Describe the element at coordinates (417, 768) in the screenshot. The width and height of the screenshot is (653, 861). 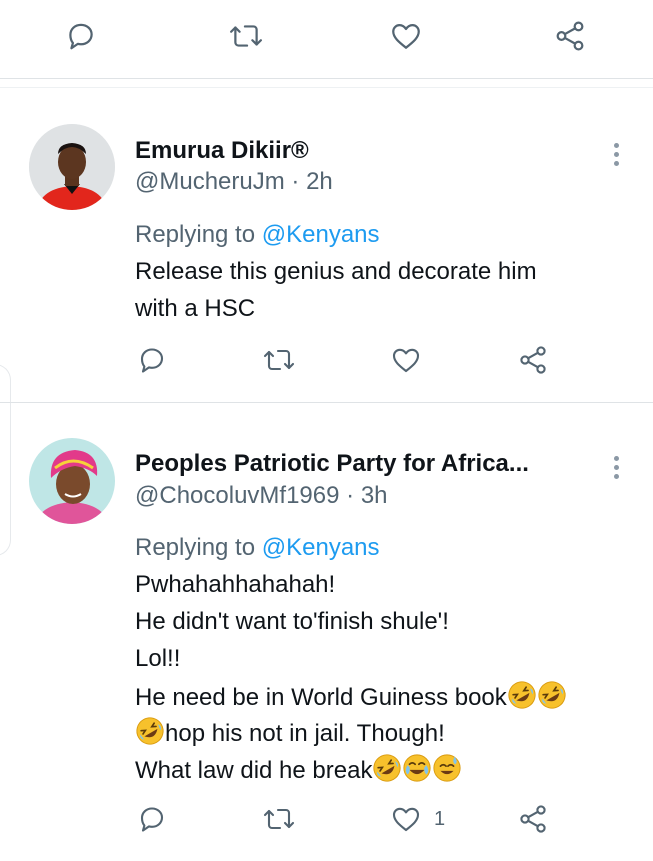
I see `face-with-tears-of-joy-emoji-icon` at that location.